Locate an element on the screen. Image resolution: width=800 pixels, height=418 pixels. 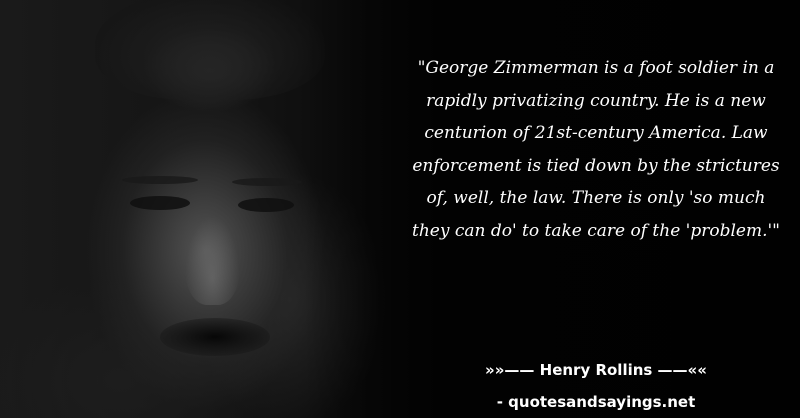
quote-author: »»—— Henry Rollins ——«« is located at coordinates (596, 370).